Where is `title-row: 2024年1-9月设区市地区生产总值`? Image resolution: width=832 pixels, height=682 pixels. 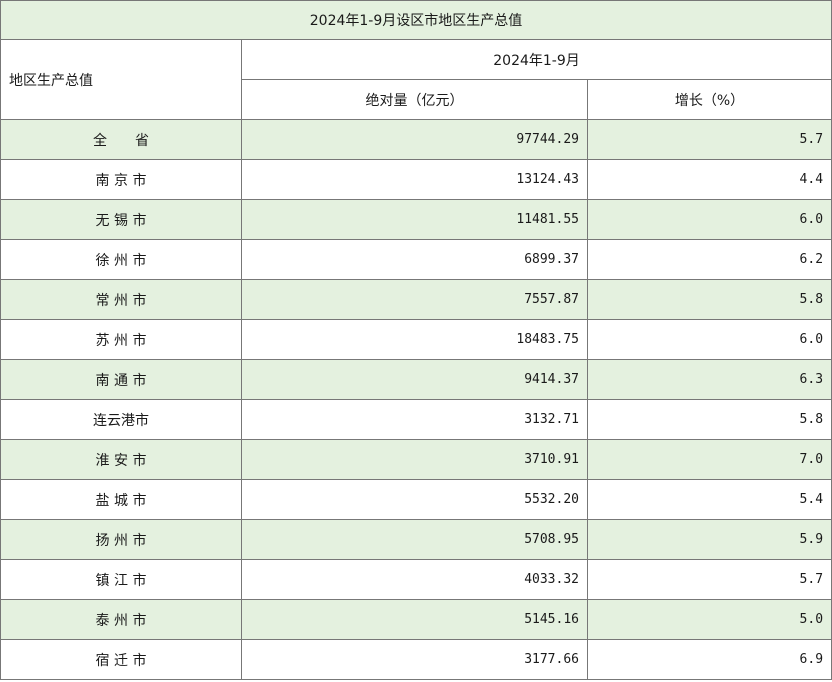
title-row: 2024年1-9月设区市地区生产总值 is located at coordinates (416, 20).